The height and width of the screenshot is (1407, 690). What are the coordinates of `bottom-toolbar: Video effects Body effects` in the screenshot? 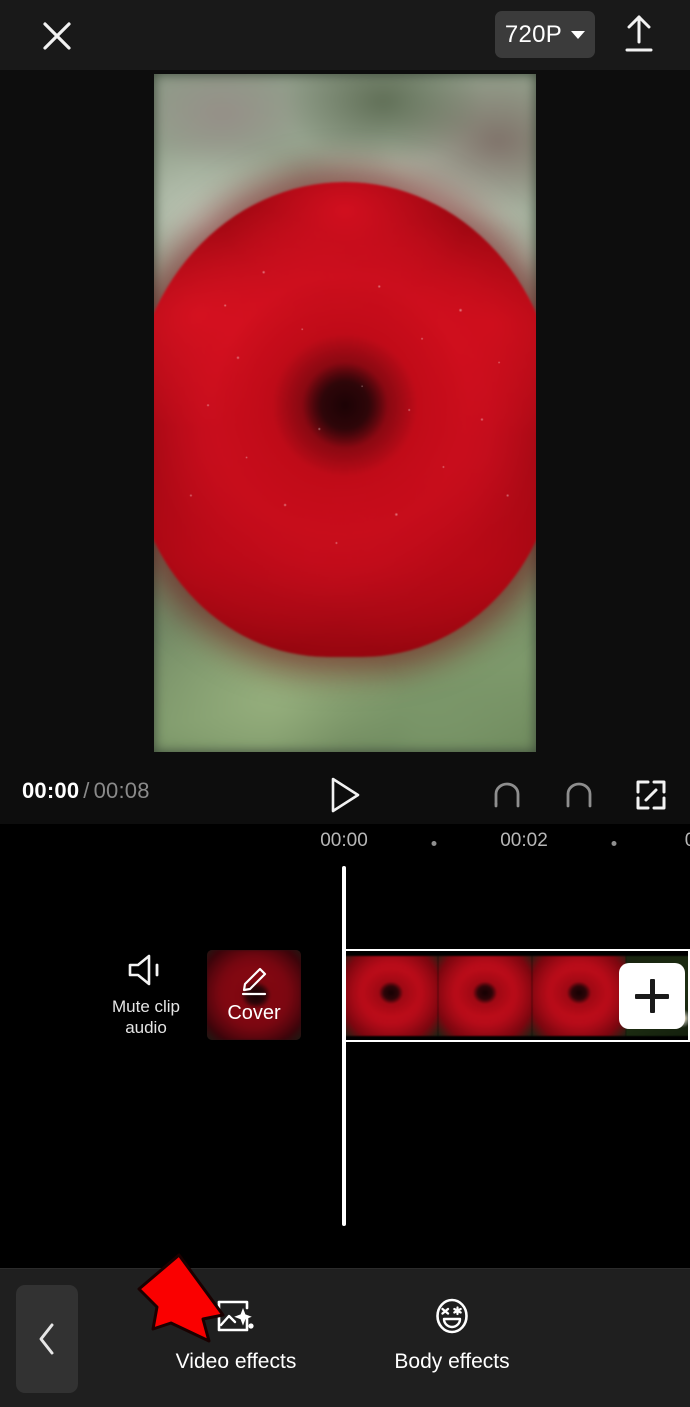 It's located at (345, 1337).